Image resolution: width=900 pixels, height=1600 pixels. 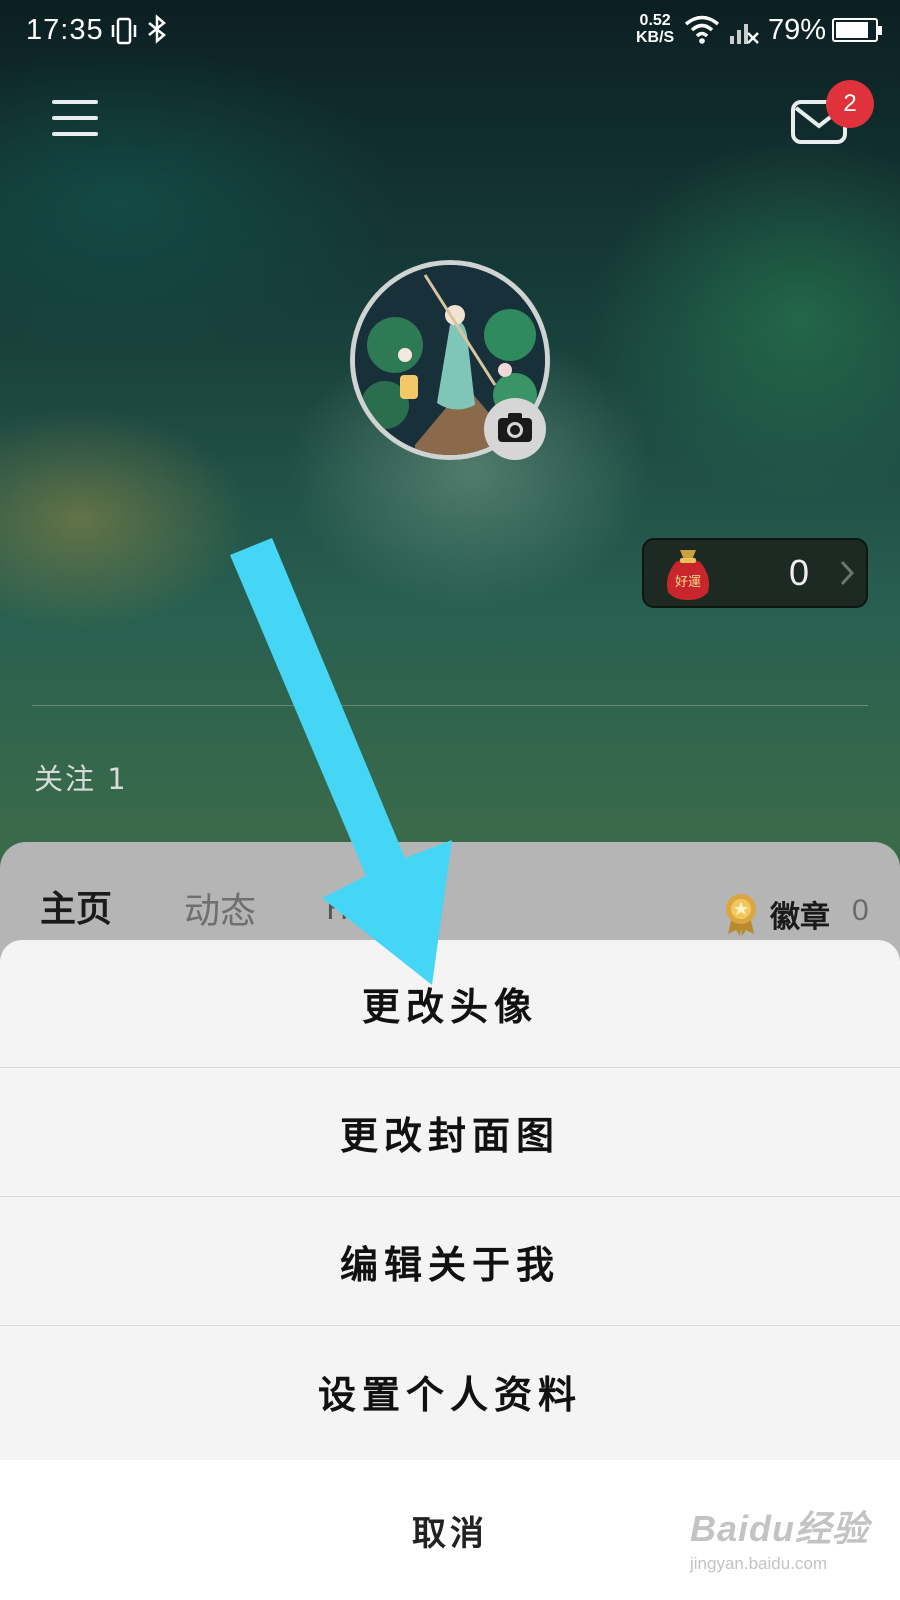 I want to click on watermark-logo: Baidu经验, so click(x=780, y=1528).